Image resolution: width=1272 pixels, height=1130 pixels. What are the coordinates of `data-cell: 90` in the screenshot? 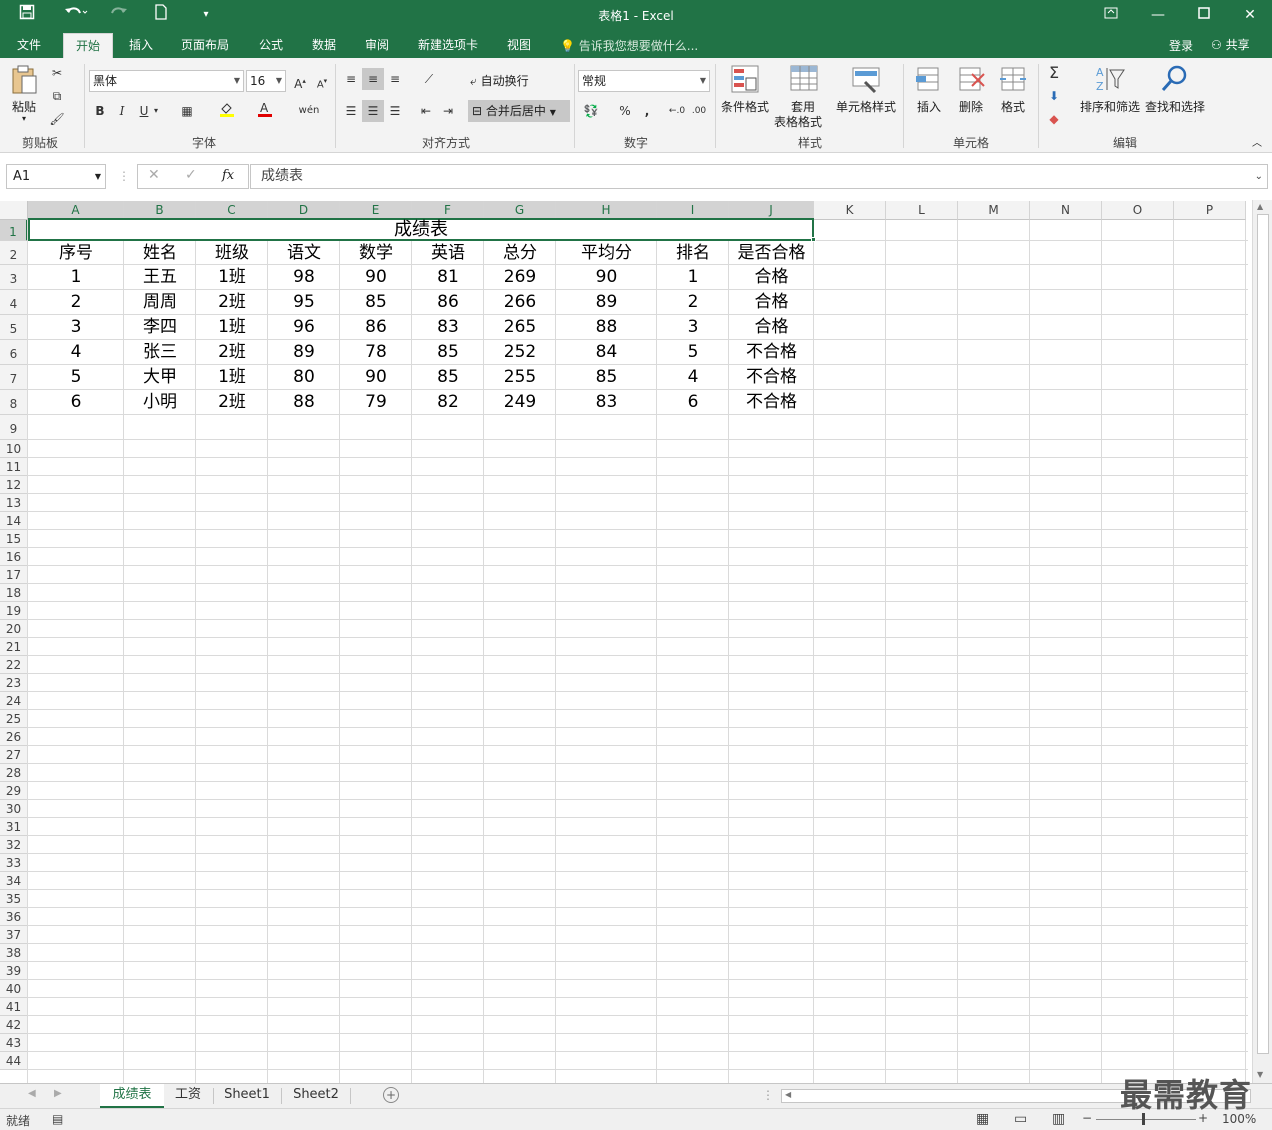 It's located at (606, 277).